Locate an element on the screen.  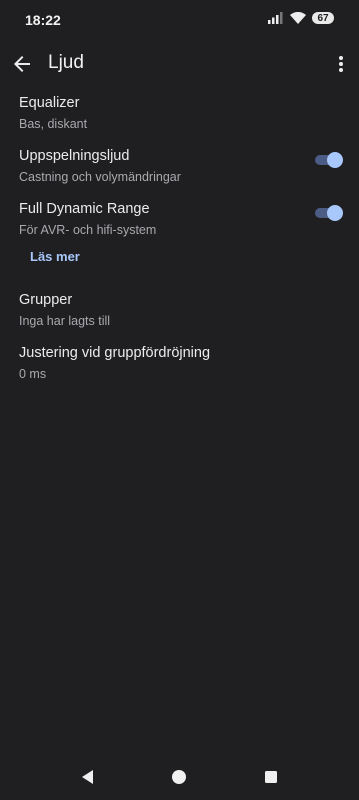
setting-subtitle: Castning och volymändringar is located at coordinates (100, 177).